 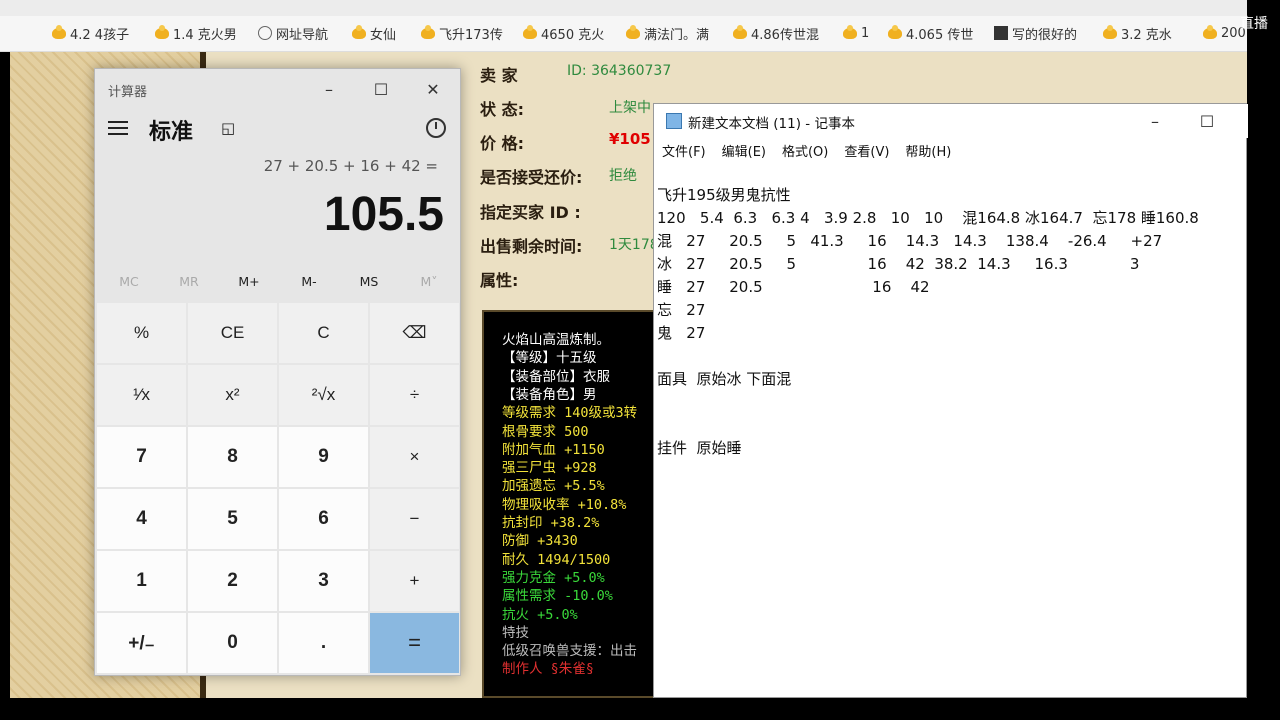 What do you see at coordinates (856, 33) in the screenshot?
I see `bookmark-item: 1` at bounding box center [856, 33].